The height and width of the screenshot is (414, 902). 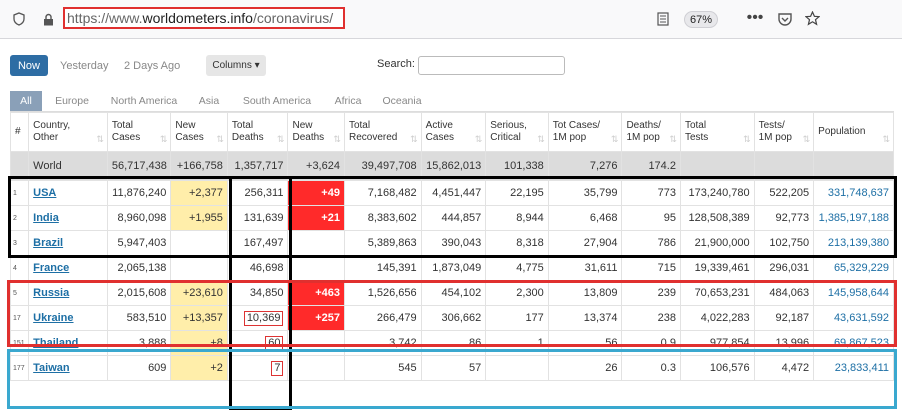 What do you see at coordinates (48, 19) in the screenshot?
I see `lock-icon` at bounding box center [48, 19].